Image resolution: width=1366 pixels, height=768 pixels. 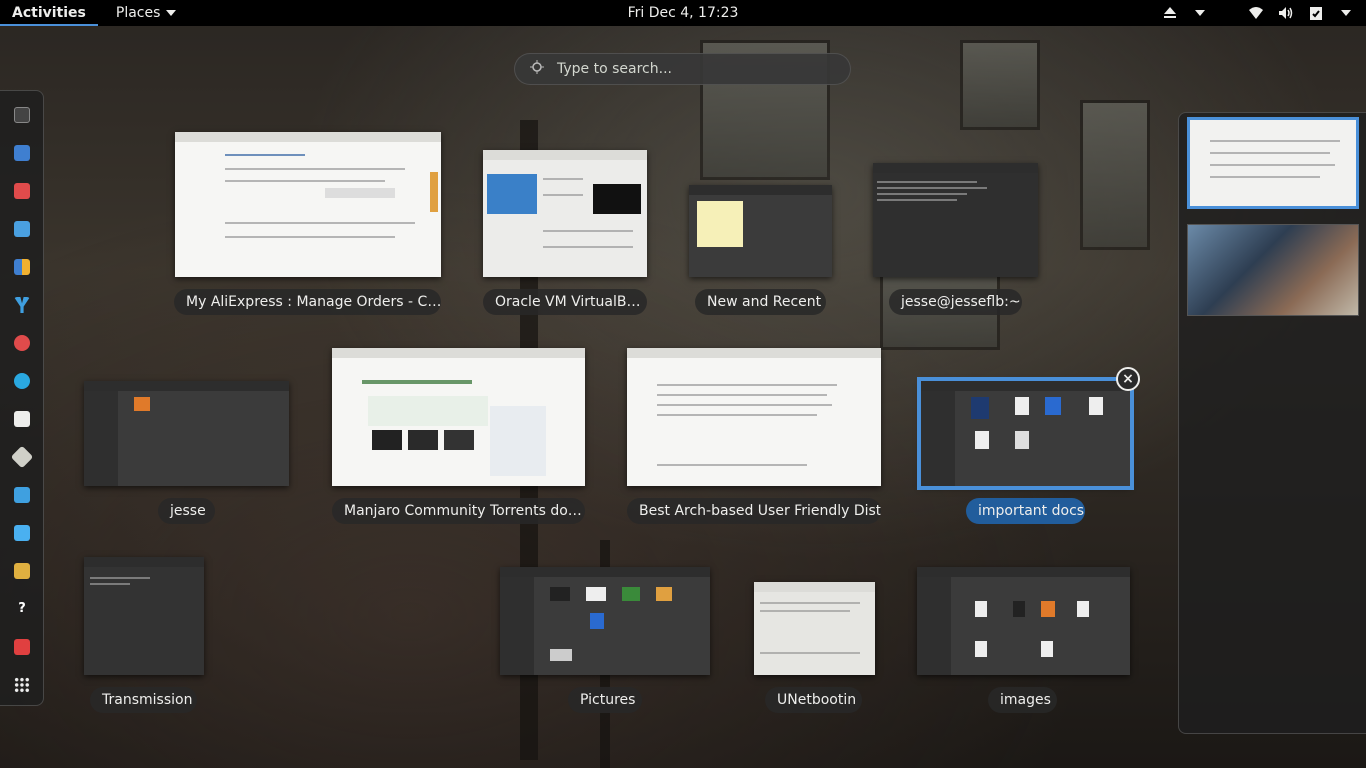 What do you see at coordinates (537, 69) in the screenshot?
I see `search-icon` at bounding box center [537, 69].